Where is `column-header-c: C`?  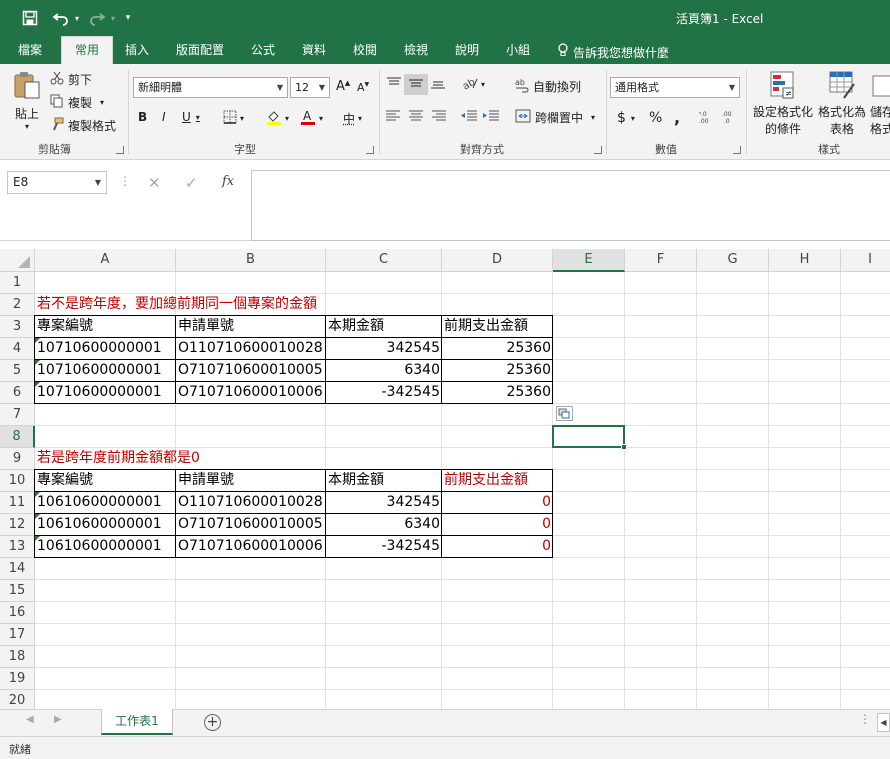 column-header-c: C is located at coordinates (384, 260).